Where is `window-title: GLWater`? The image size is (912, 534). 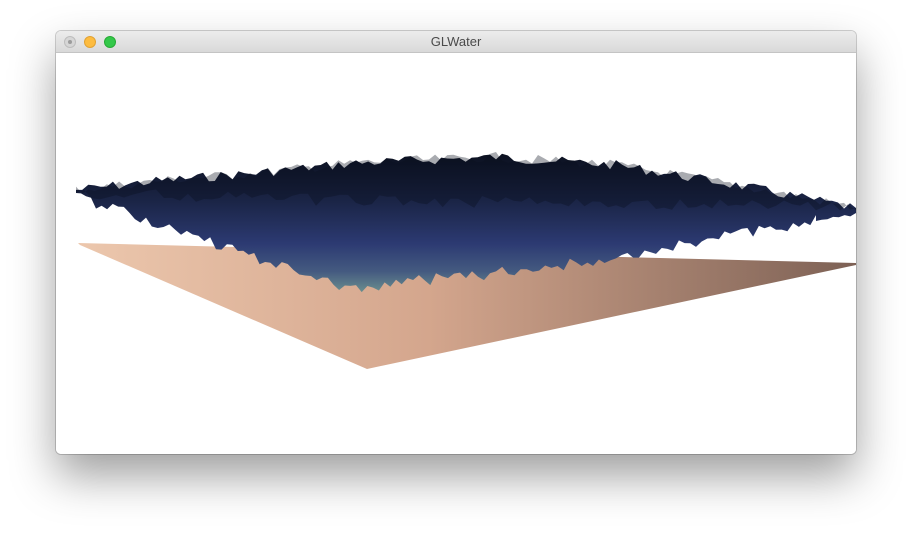 window-title: GLWater is located at coordinates (456, 41).